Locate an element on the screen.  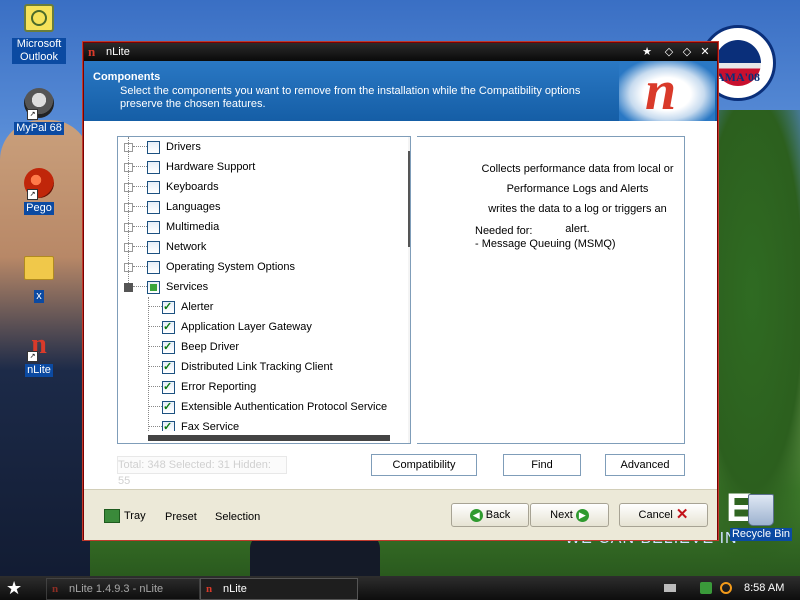
tree-item: Distributed Link Tracking Client is located at coordinates (240, 367).